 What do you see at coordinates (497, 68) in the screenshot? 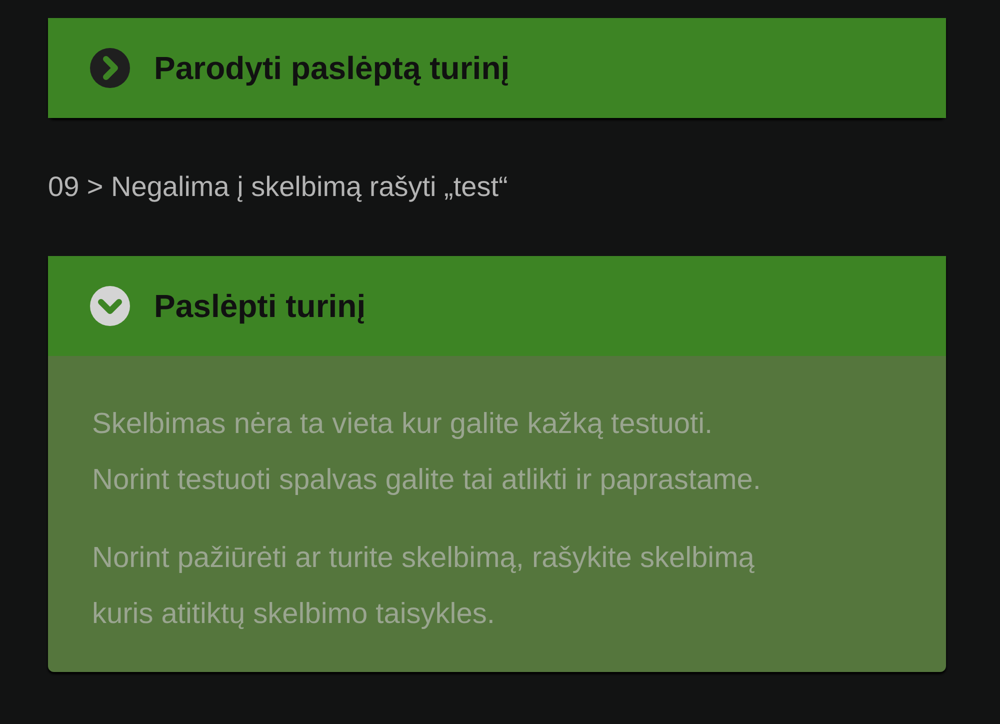
I see `accordion-toggle: Parodyti paslėptą turinį` at bounding box center [497, 68].